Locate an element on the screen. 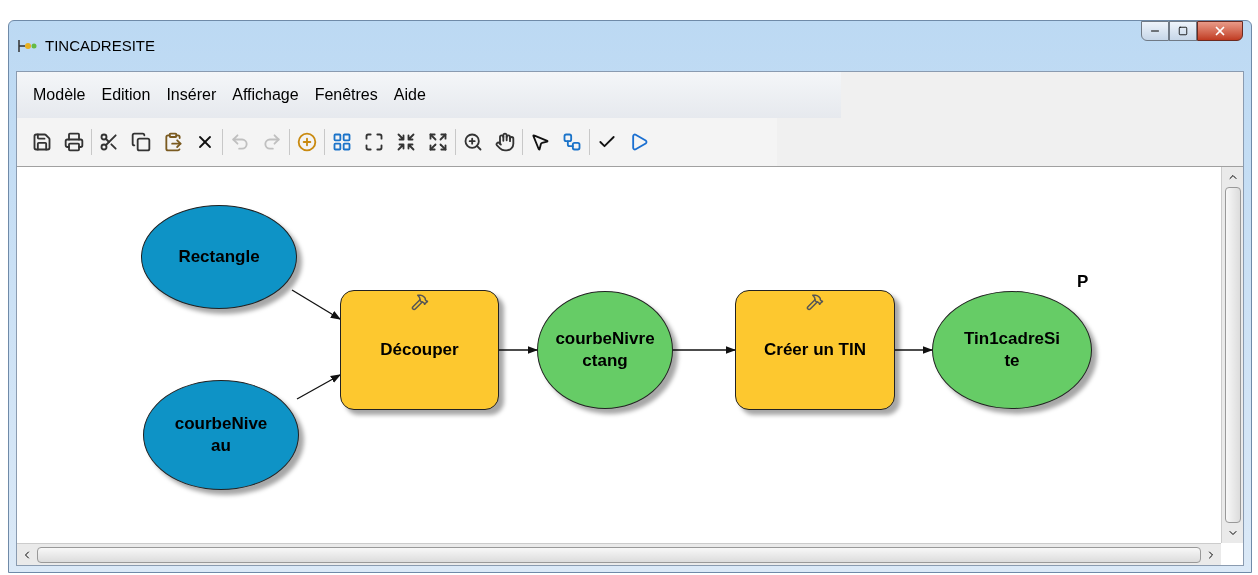 This screenshot has width=1258, height=575. close-icon is located at coordinates (1220, 31).